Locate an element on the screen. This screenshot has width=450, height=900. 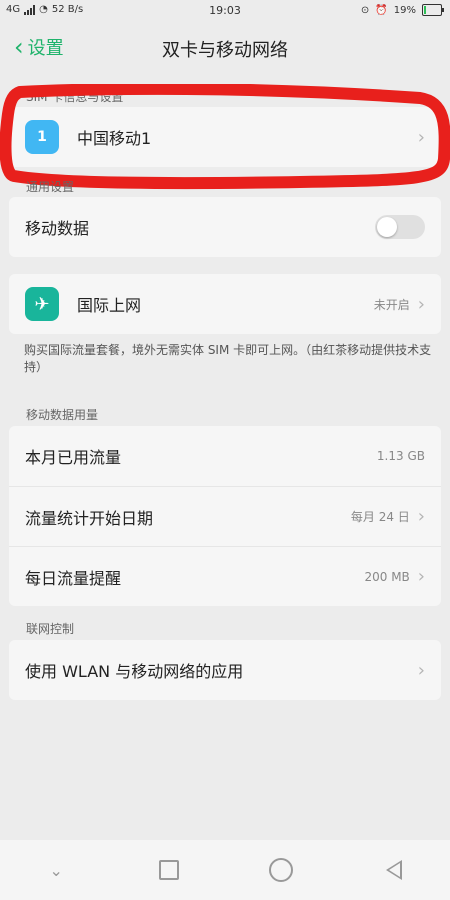
international-roaming-status: 未开启 is located at coordinates (391, 304).